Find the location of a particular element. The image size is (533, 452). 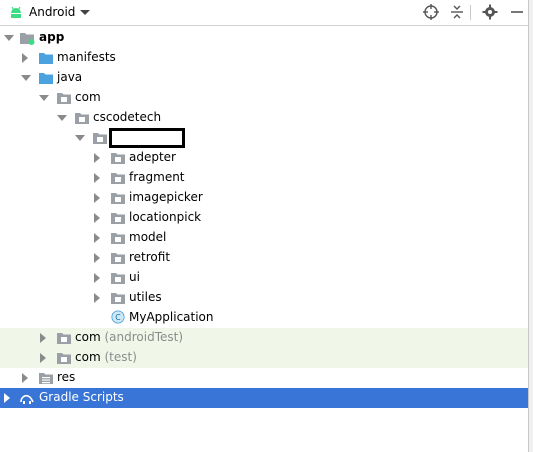

tree-label: utiles is located at coordinates (145, 297).